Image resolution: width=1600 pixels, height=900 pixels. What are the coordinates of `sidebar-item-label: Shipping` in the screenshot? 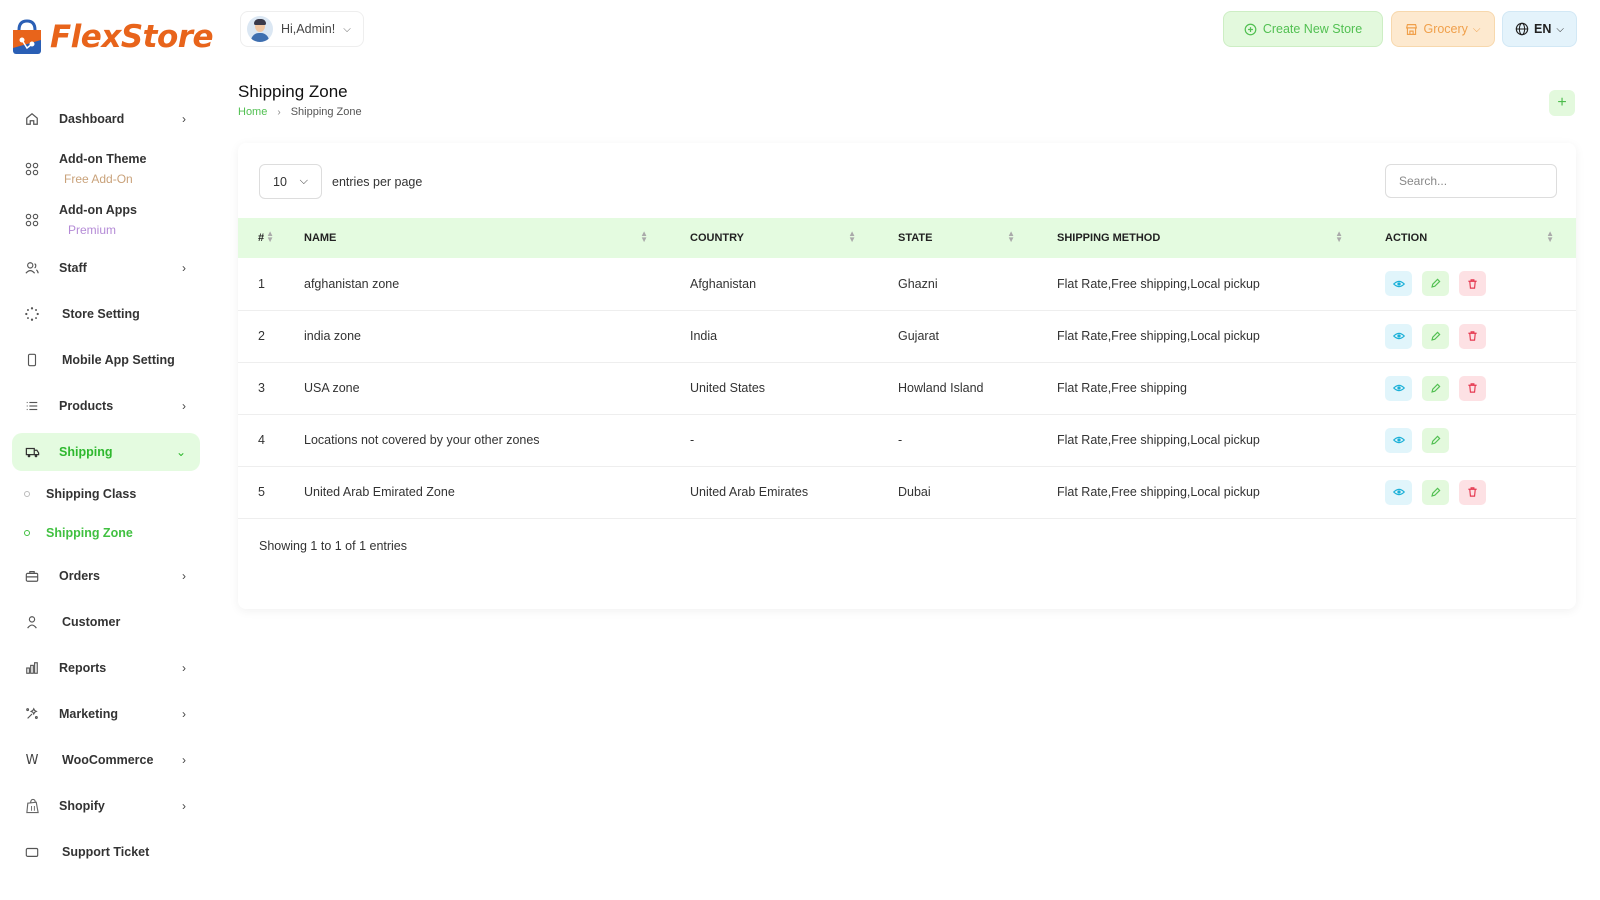 It's located at (86, 452).